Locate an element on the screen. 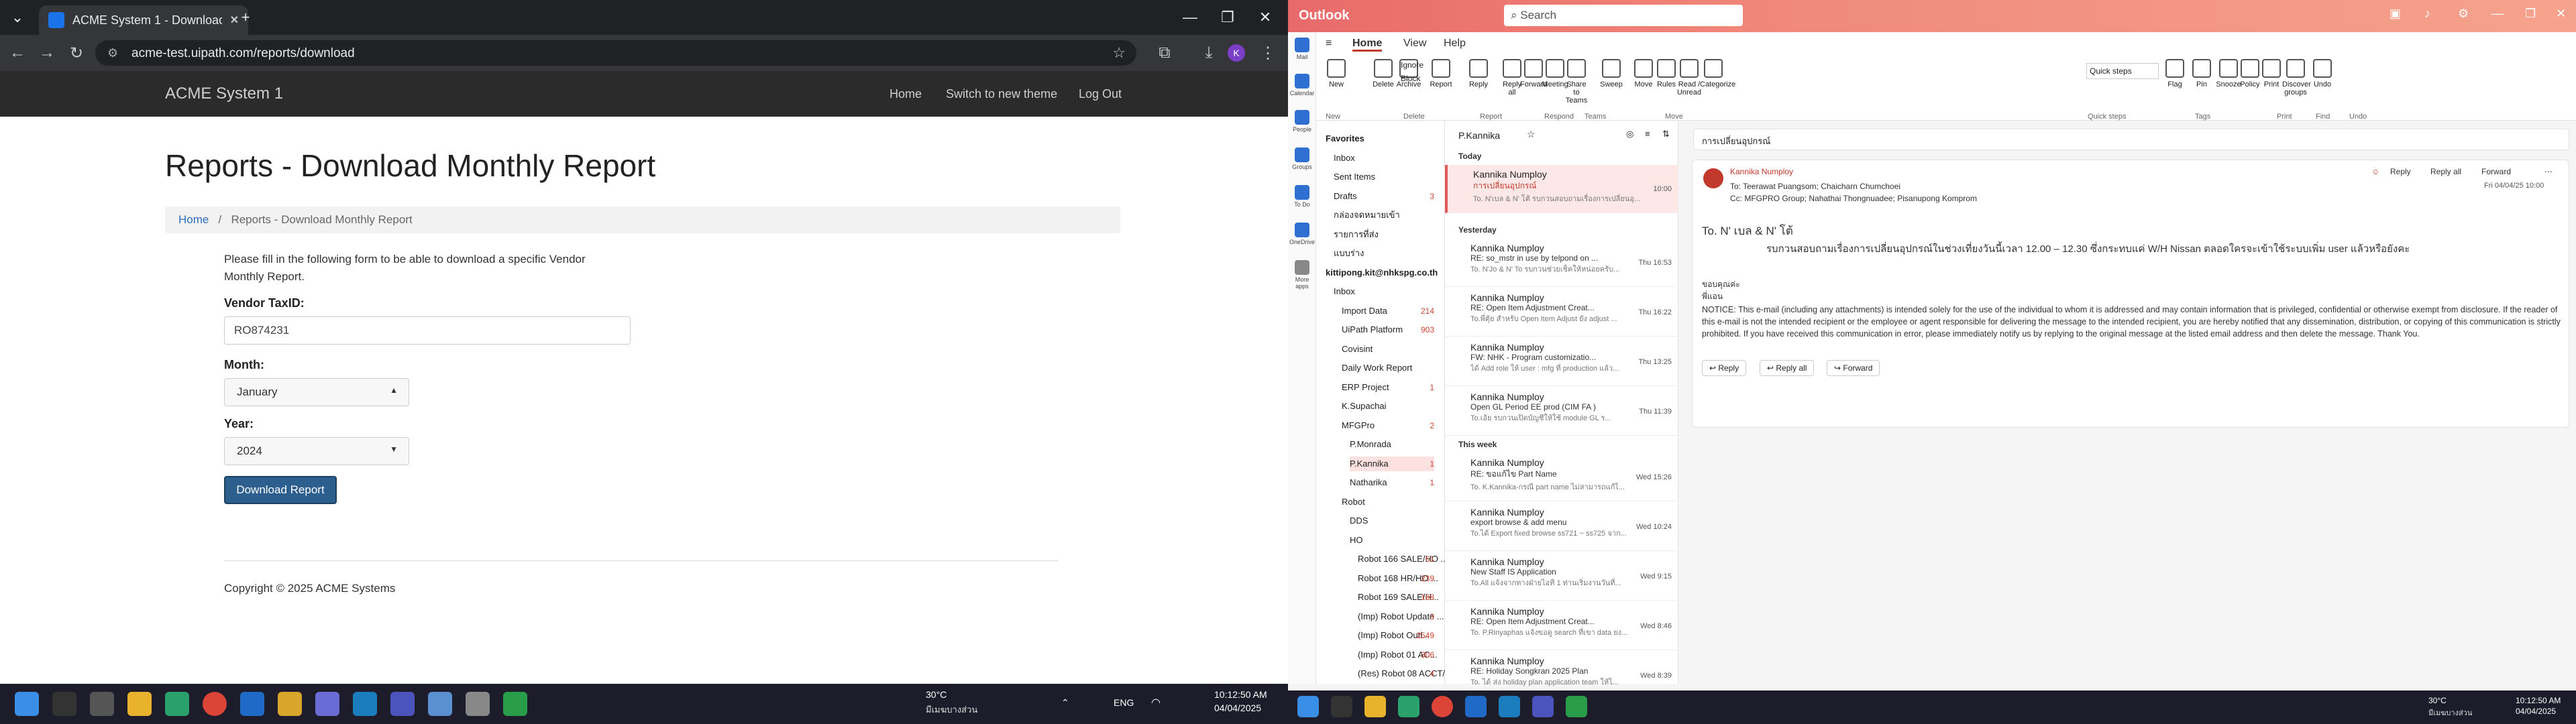 The width and height of the screenshot is (2576, 724). close-window-button: ✕ is located at coordinates (1265, 17).